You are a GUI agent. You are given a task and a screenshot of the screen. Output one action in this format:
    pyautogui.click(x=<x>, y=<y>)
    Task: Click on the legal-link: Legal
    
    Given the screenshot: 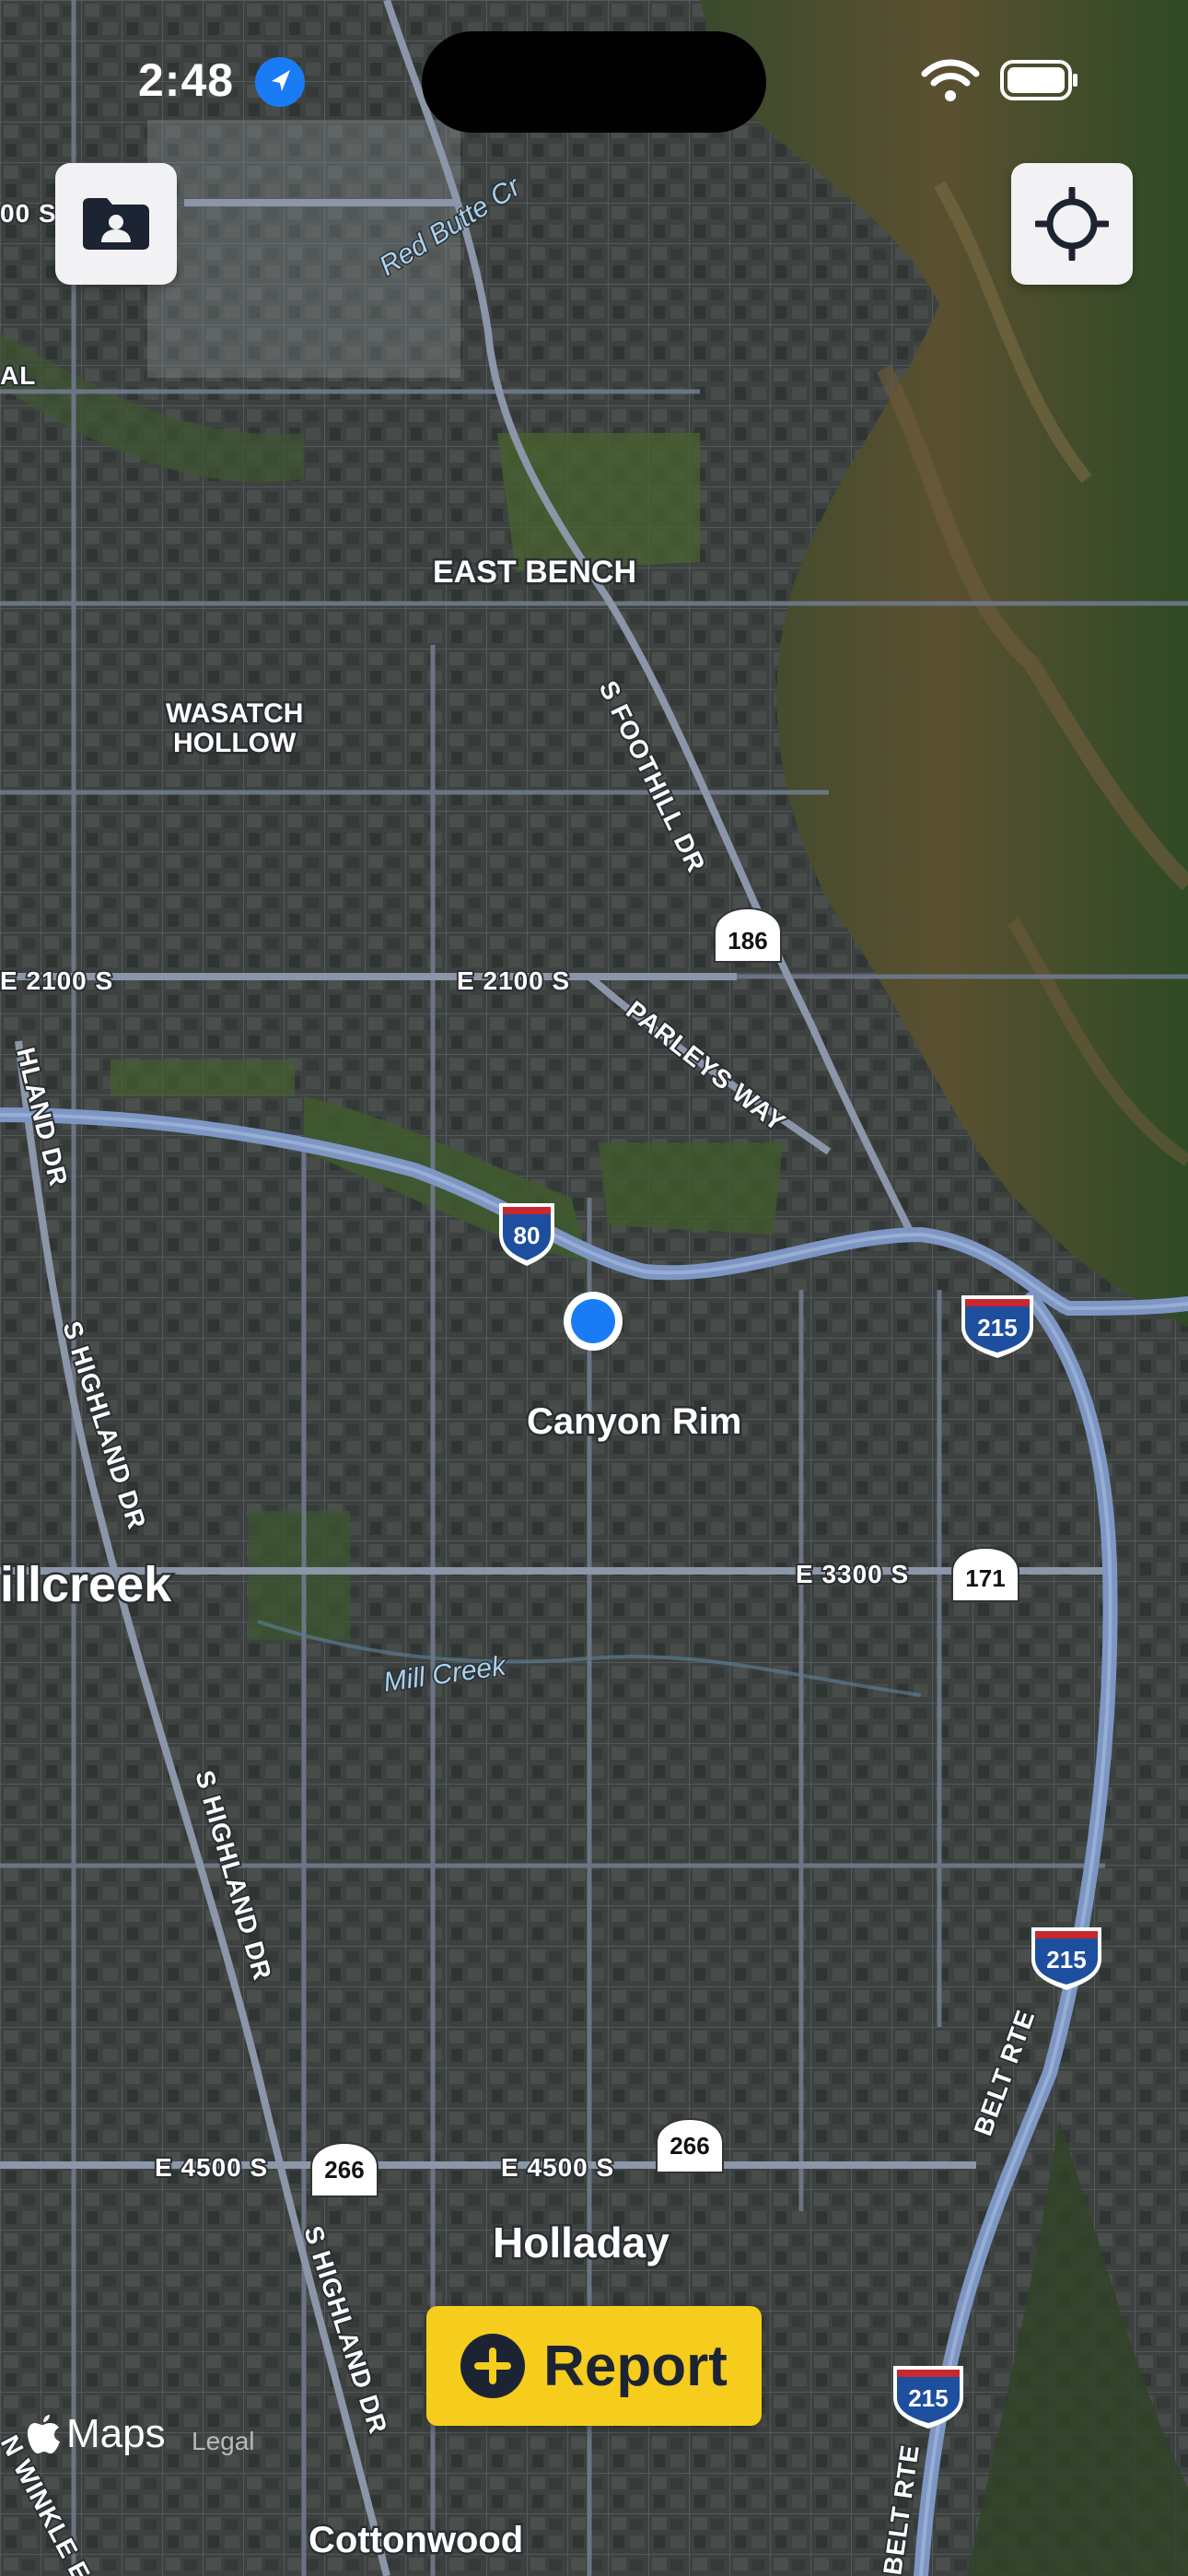 What is the action you would take?
    pyautogui.click(x=223, y=2441)
    